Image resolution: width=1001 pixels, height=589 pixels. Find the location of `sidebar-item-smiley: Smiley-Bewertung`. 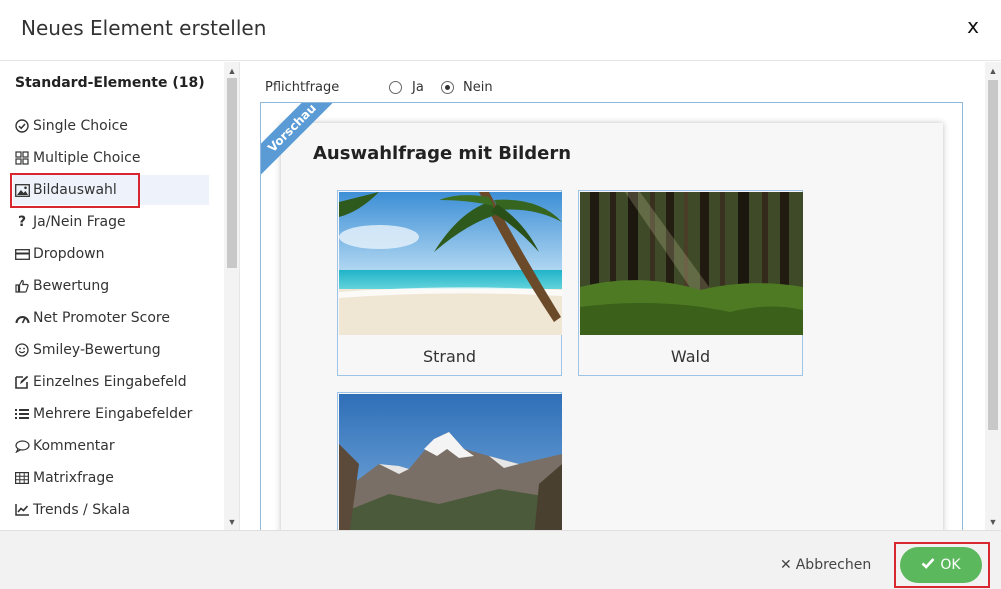

sidebar-item-smiley: Smiley-Bewertung is located at coordinates (111, 350).